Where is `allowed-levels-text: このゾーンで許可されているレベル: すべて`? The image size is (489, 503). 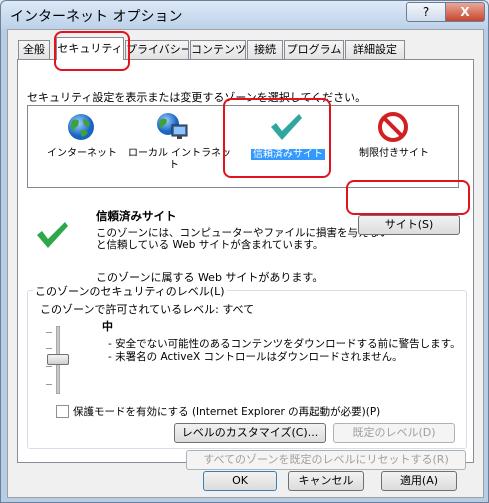
allowed-levels-text: このゾーンで許可されているレベル: すべて is located at coordinates (147, 309).